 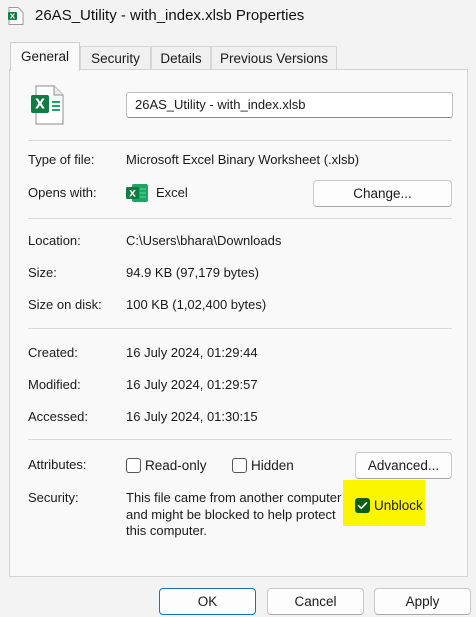 What do you see at coordinates (192, 272) in the screenshot?
I see `size-value: 94.9 KB (97,179 bytes)` at bounding box center [192, 272].